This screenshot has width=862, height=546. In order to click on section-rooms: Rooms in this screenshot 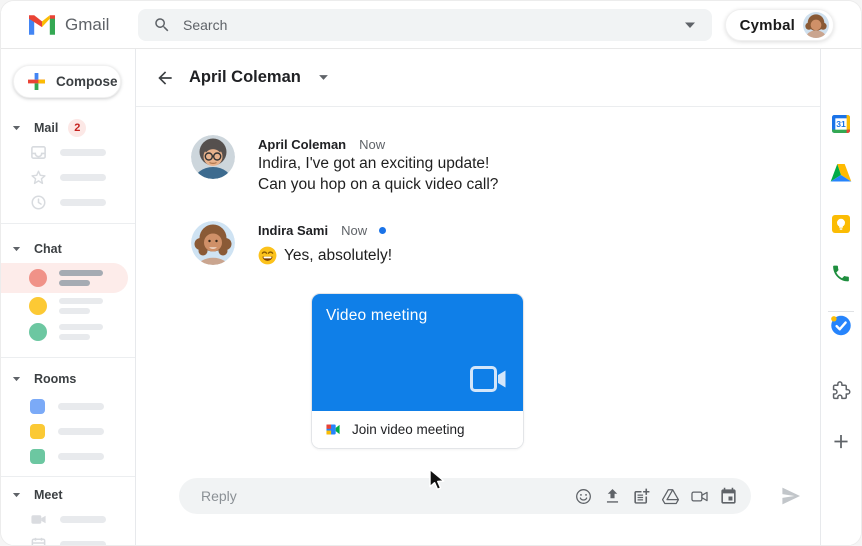, I will do `click(68, 413)`.